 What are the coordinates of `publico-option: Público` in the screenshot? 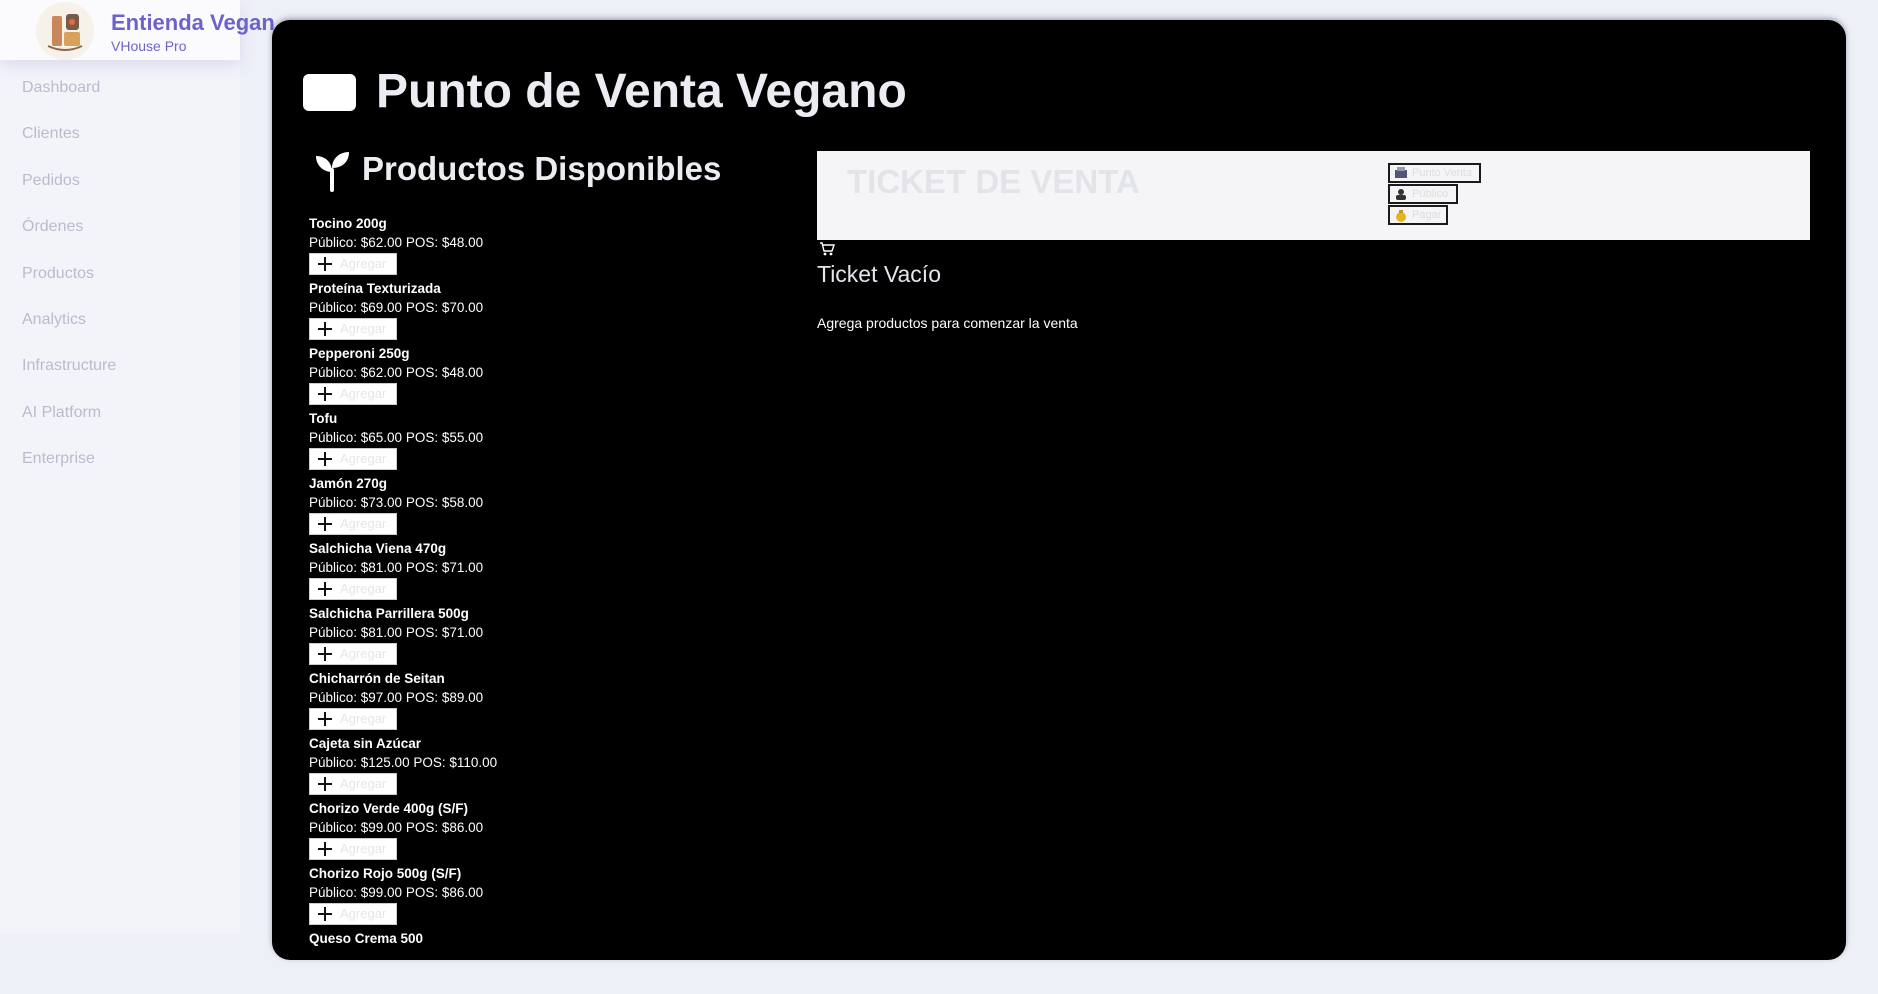 It's located at (1423, 194).